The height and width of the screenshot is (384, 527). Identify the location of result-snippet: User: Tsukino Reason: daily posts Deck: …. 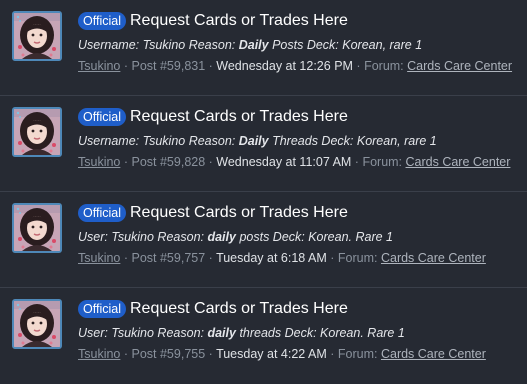
(235, 237).